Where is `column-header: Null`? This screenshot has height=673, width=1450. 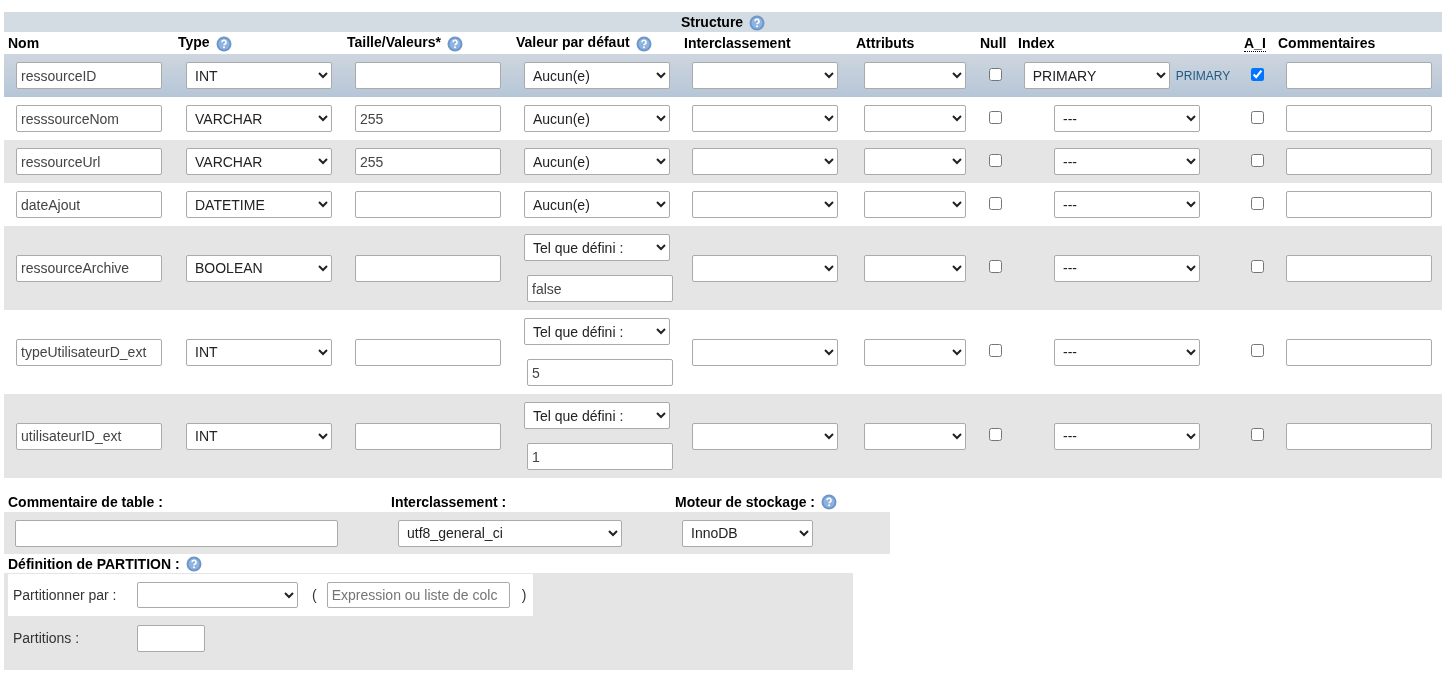 column-header: Null is located at coordinates (993, 43).